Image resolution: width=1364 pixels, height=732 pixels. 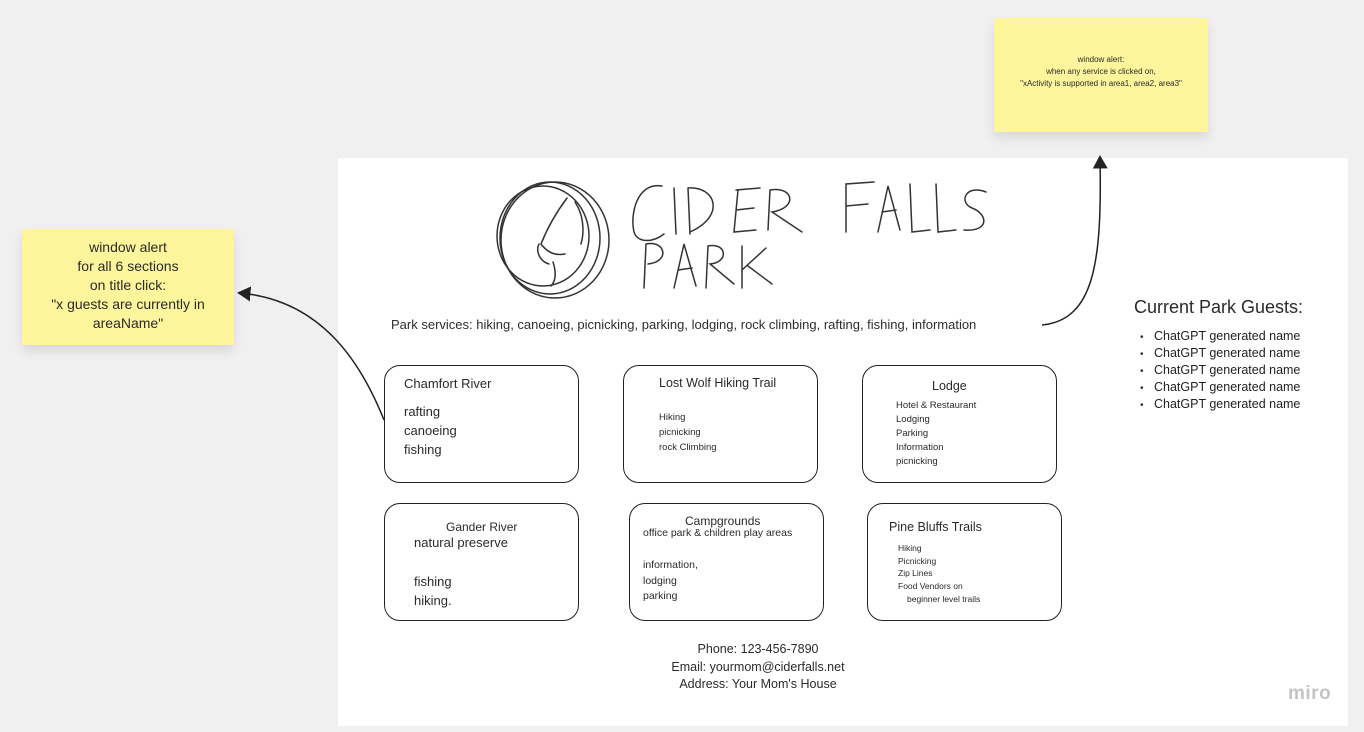 I want to click on section-title: Chamfort River, so click(x=447, y=383).